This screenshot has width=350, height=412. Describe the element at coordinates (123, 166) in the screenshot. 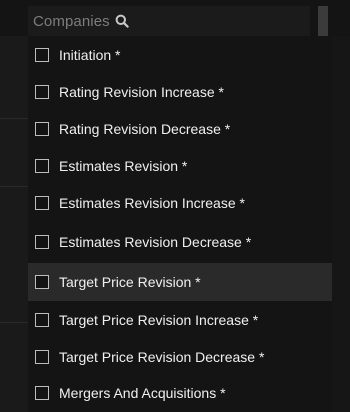

I see `list-item-label: Estimates Revision *` at that location.